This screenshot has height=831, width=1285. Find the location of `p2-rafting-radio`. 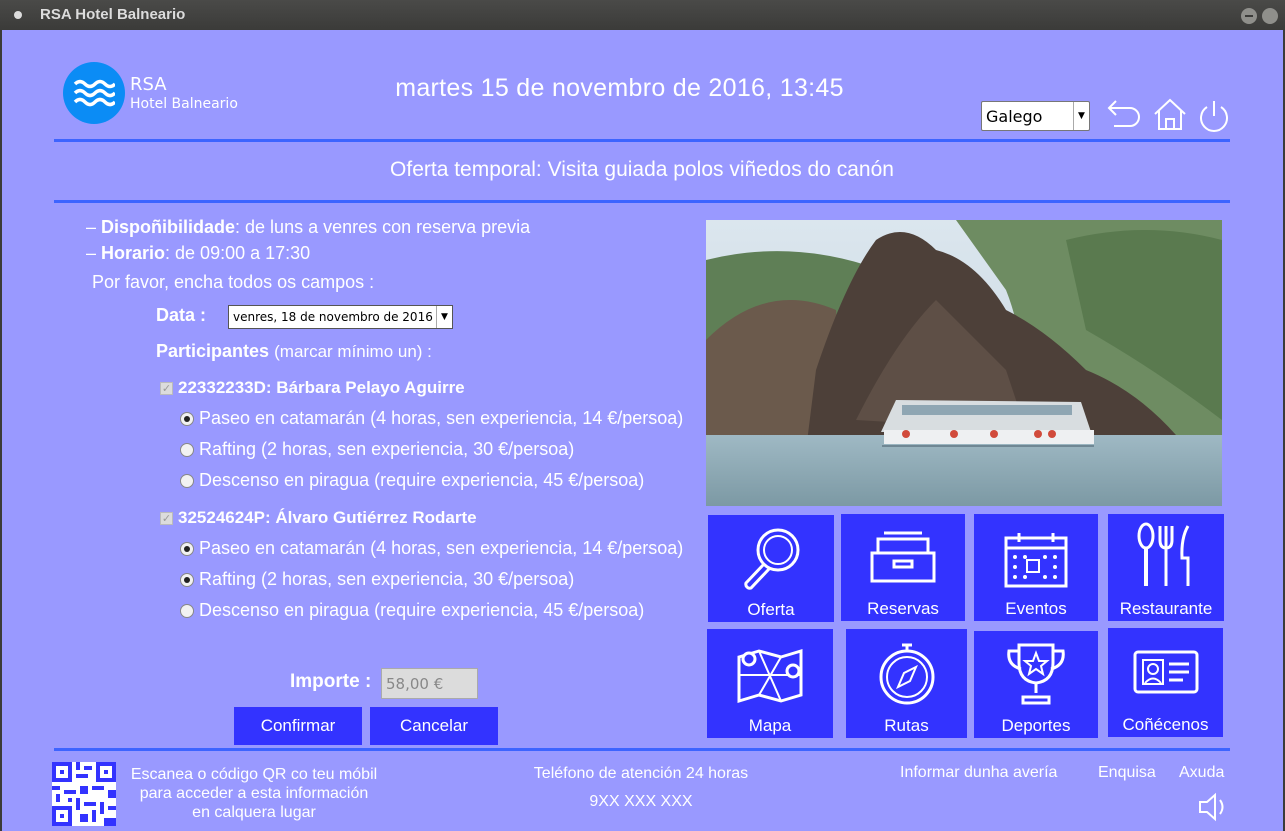

p2-rafting-radio is located at coordinates (187, 580).